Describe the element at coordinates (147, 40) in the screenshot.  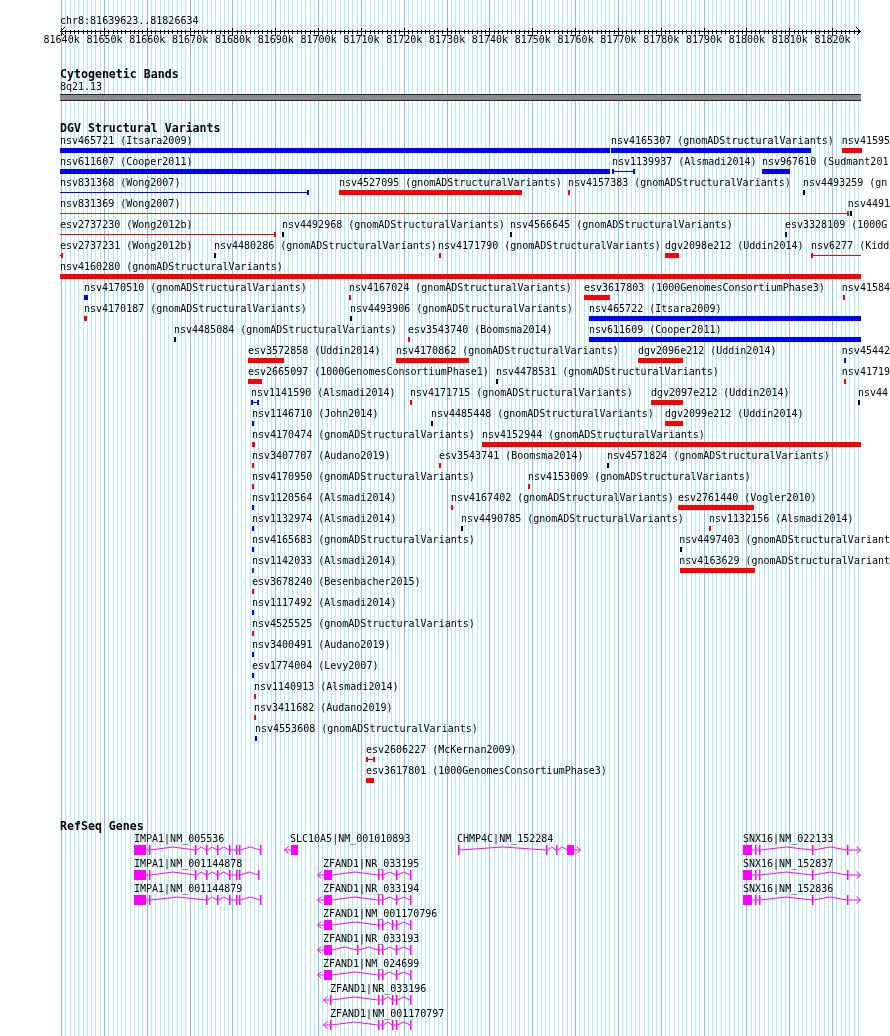
I see `ruler-label: 81660k` at that location.